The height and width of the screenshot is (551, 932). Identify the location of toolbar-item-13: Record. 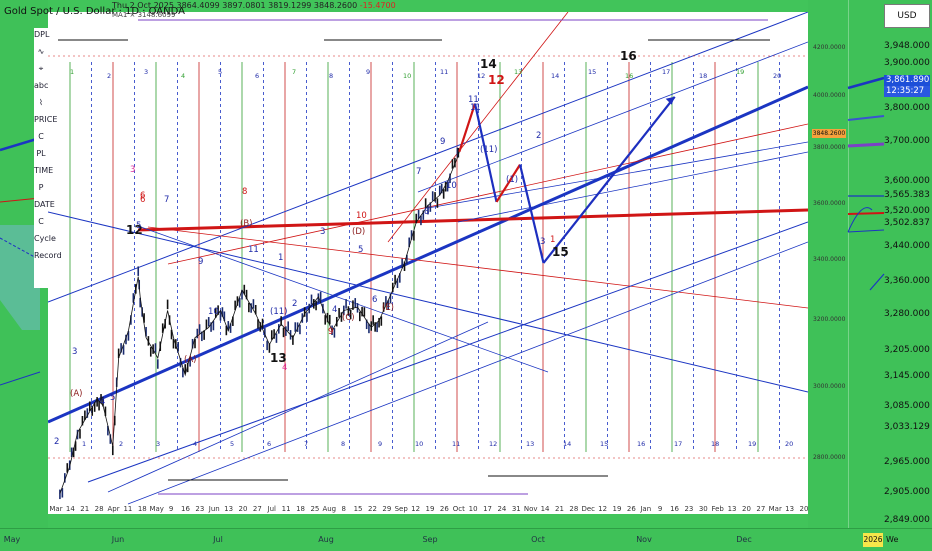
(48, 256).